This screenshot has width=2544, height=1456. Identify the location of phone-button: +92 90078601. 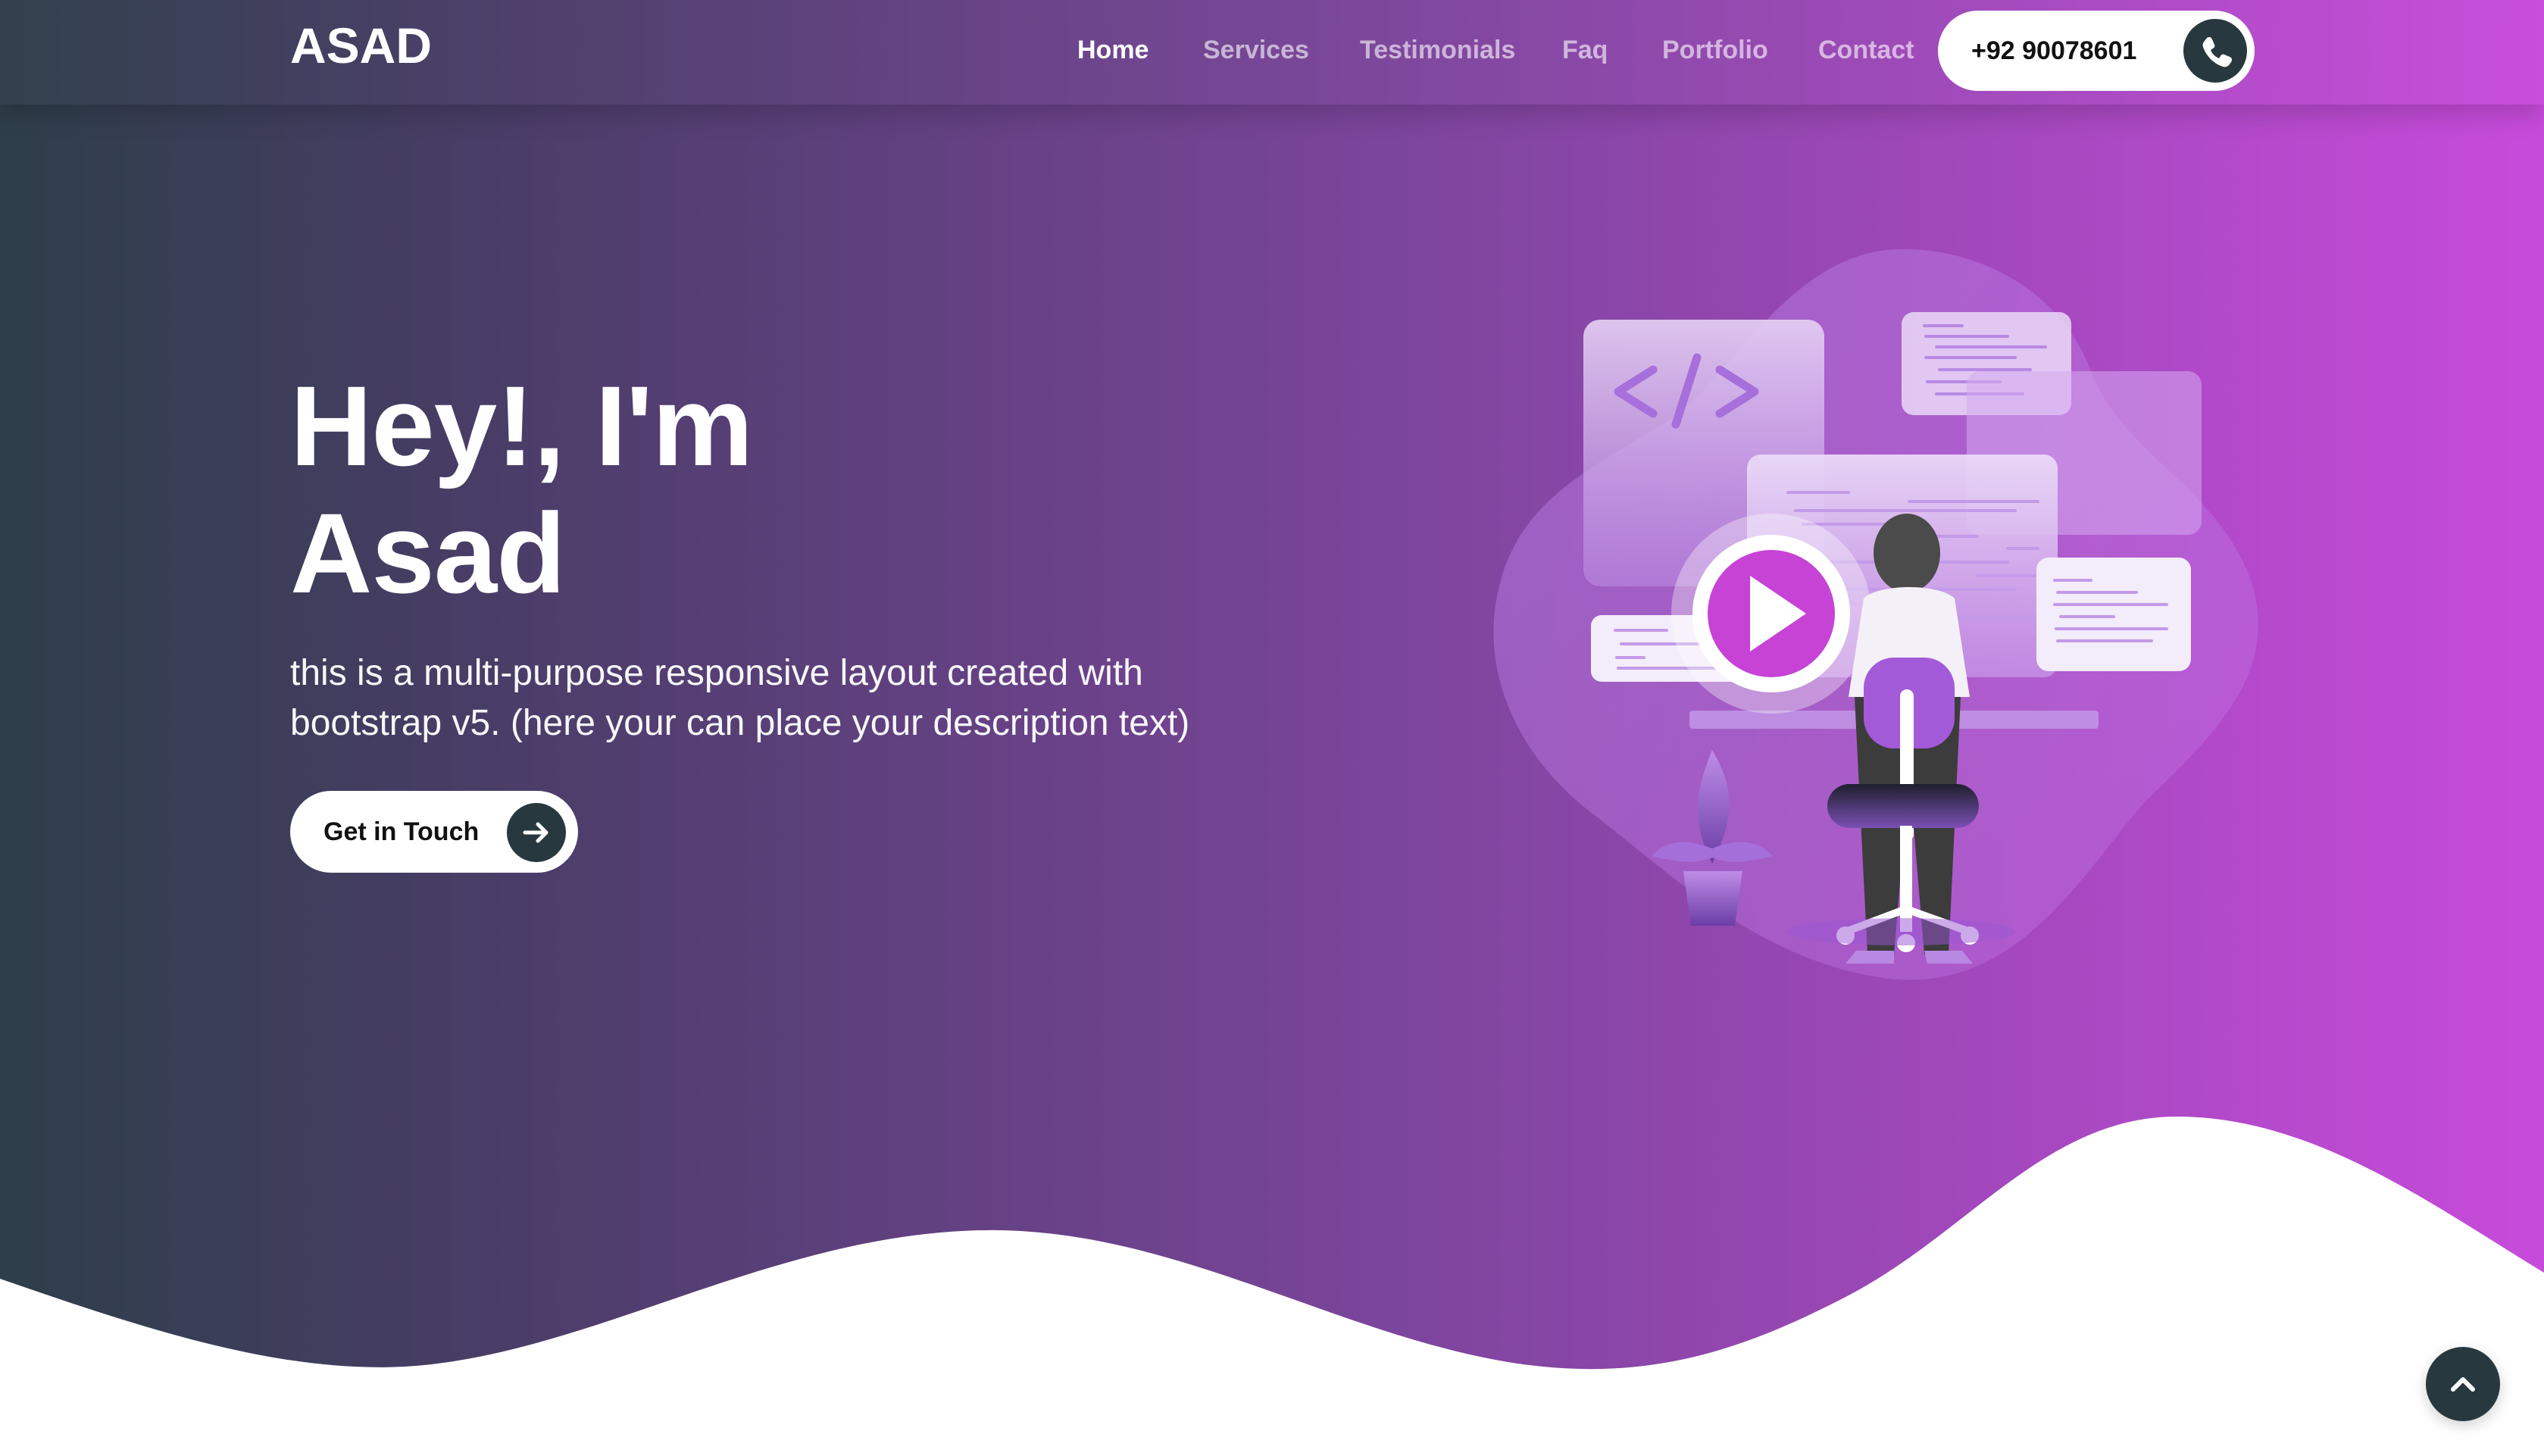
(2096, 51).